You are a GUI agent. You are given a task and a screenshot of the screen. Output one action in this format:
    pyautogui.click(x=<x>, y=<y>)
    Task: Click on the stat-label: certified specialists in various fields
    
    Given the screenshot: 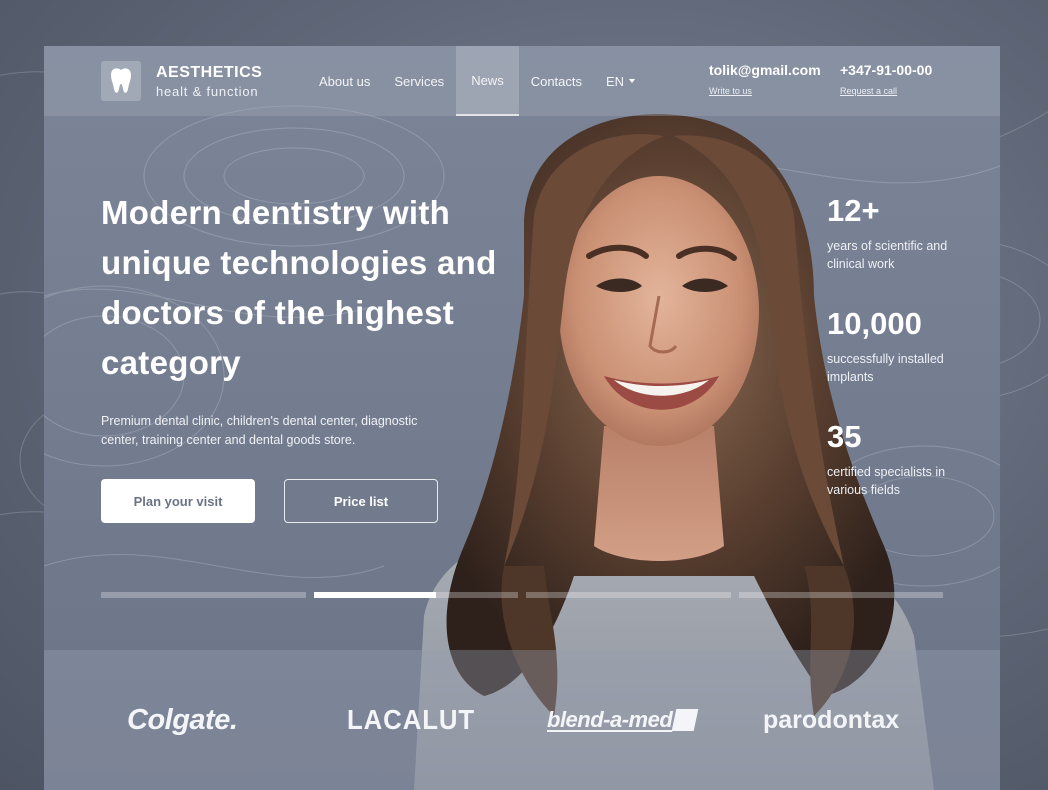 What is the action you would take?
    pyautogui.click(x=886, y=481)
    